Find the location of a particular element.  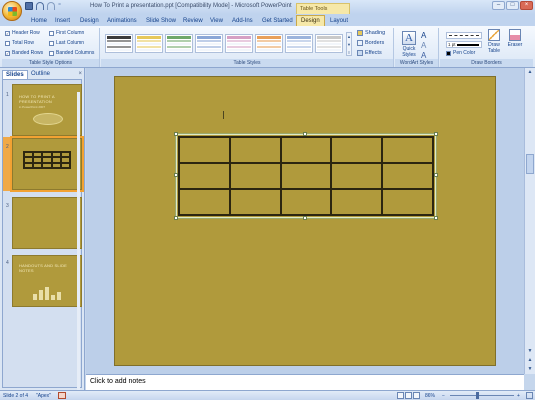

tab-view: View is located at coordinates (216, 21).